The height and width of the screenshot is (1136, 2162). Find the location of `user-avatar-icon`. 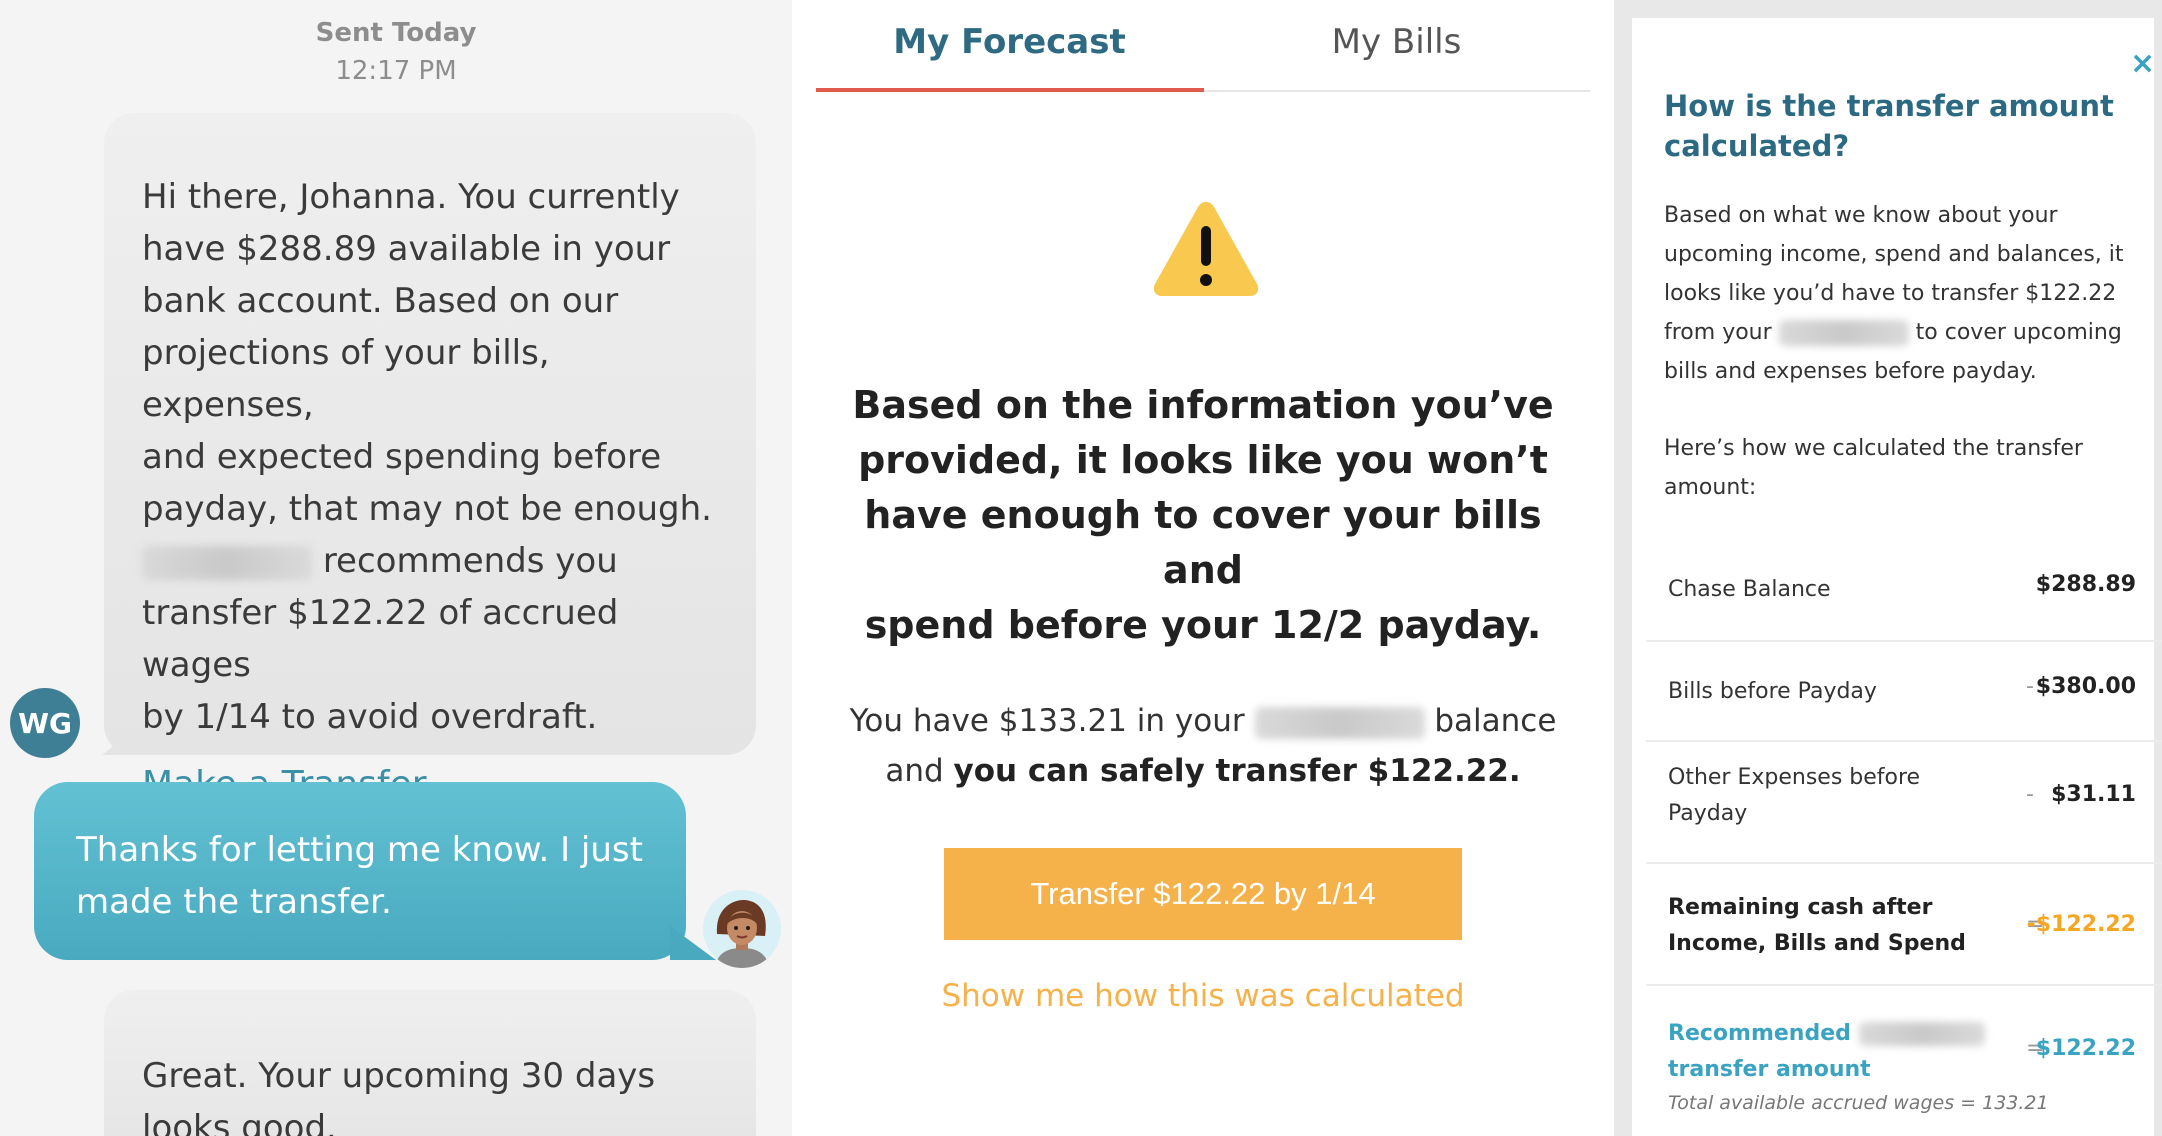

user-avatar-icon is located at coordinates (742, 929).